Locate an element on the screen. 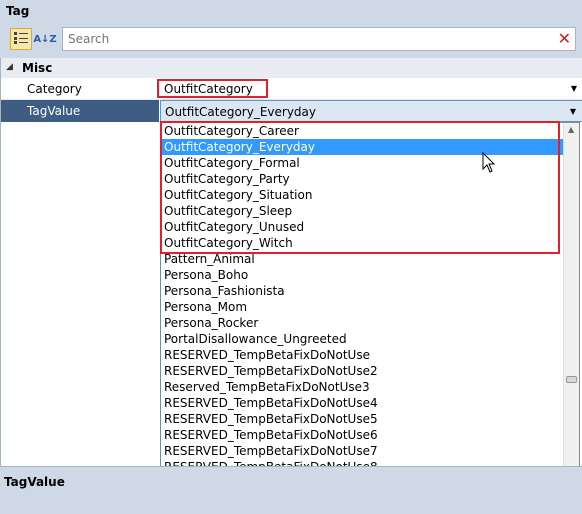 This screenshot has width=582, height=514. dropdown-item: RESERVED_TempBetaFixDoNotUse5 is located at coordinates (370, 419).